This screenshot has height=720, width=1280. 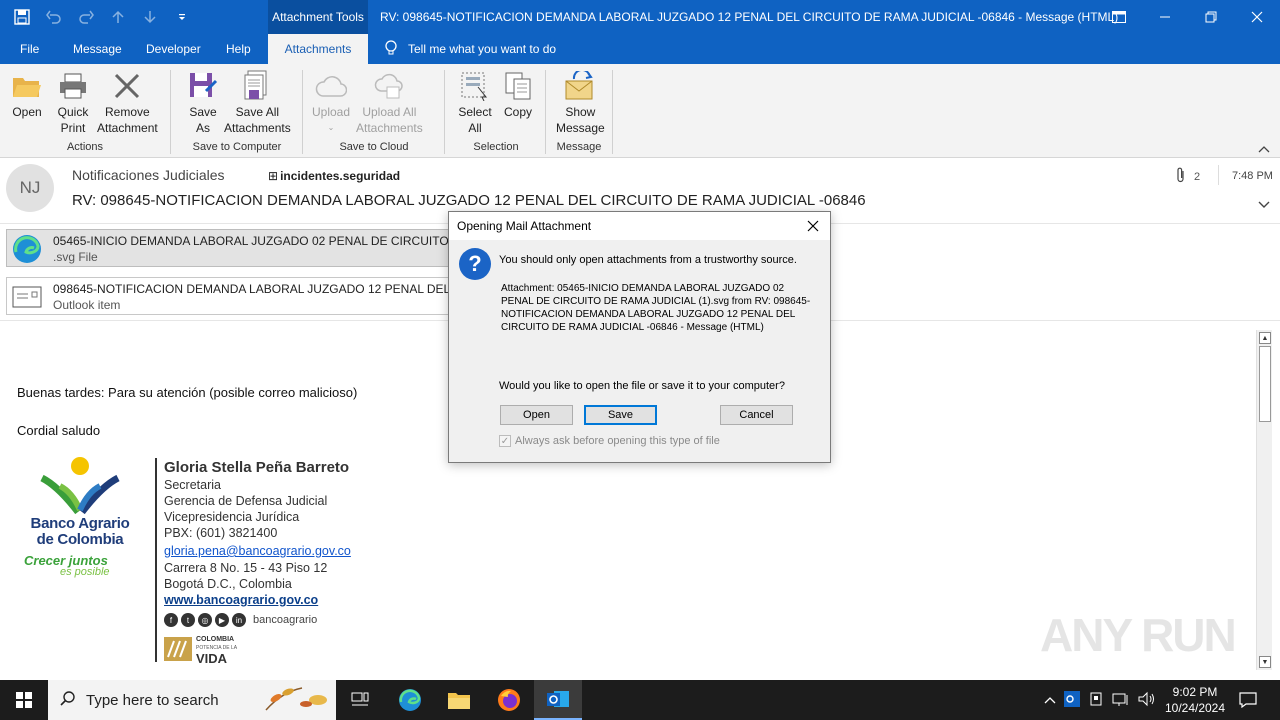 I want to click on facebook-icon: f, so click(x=171, y=620).